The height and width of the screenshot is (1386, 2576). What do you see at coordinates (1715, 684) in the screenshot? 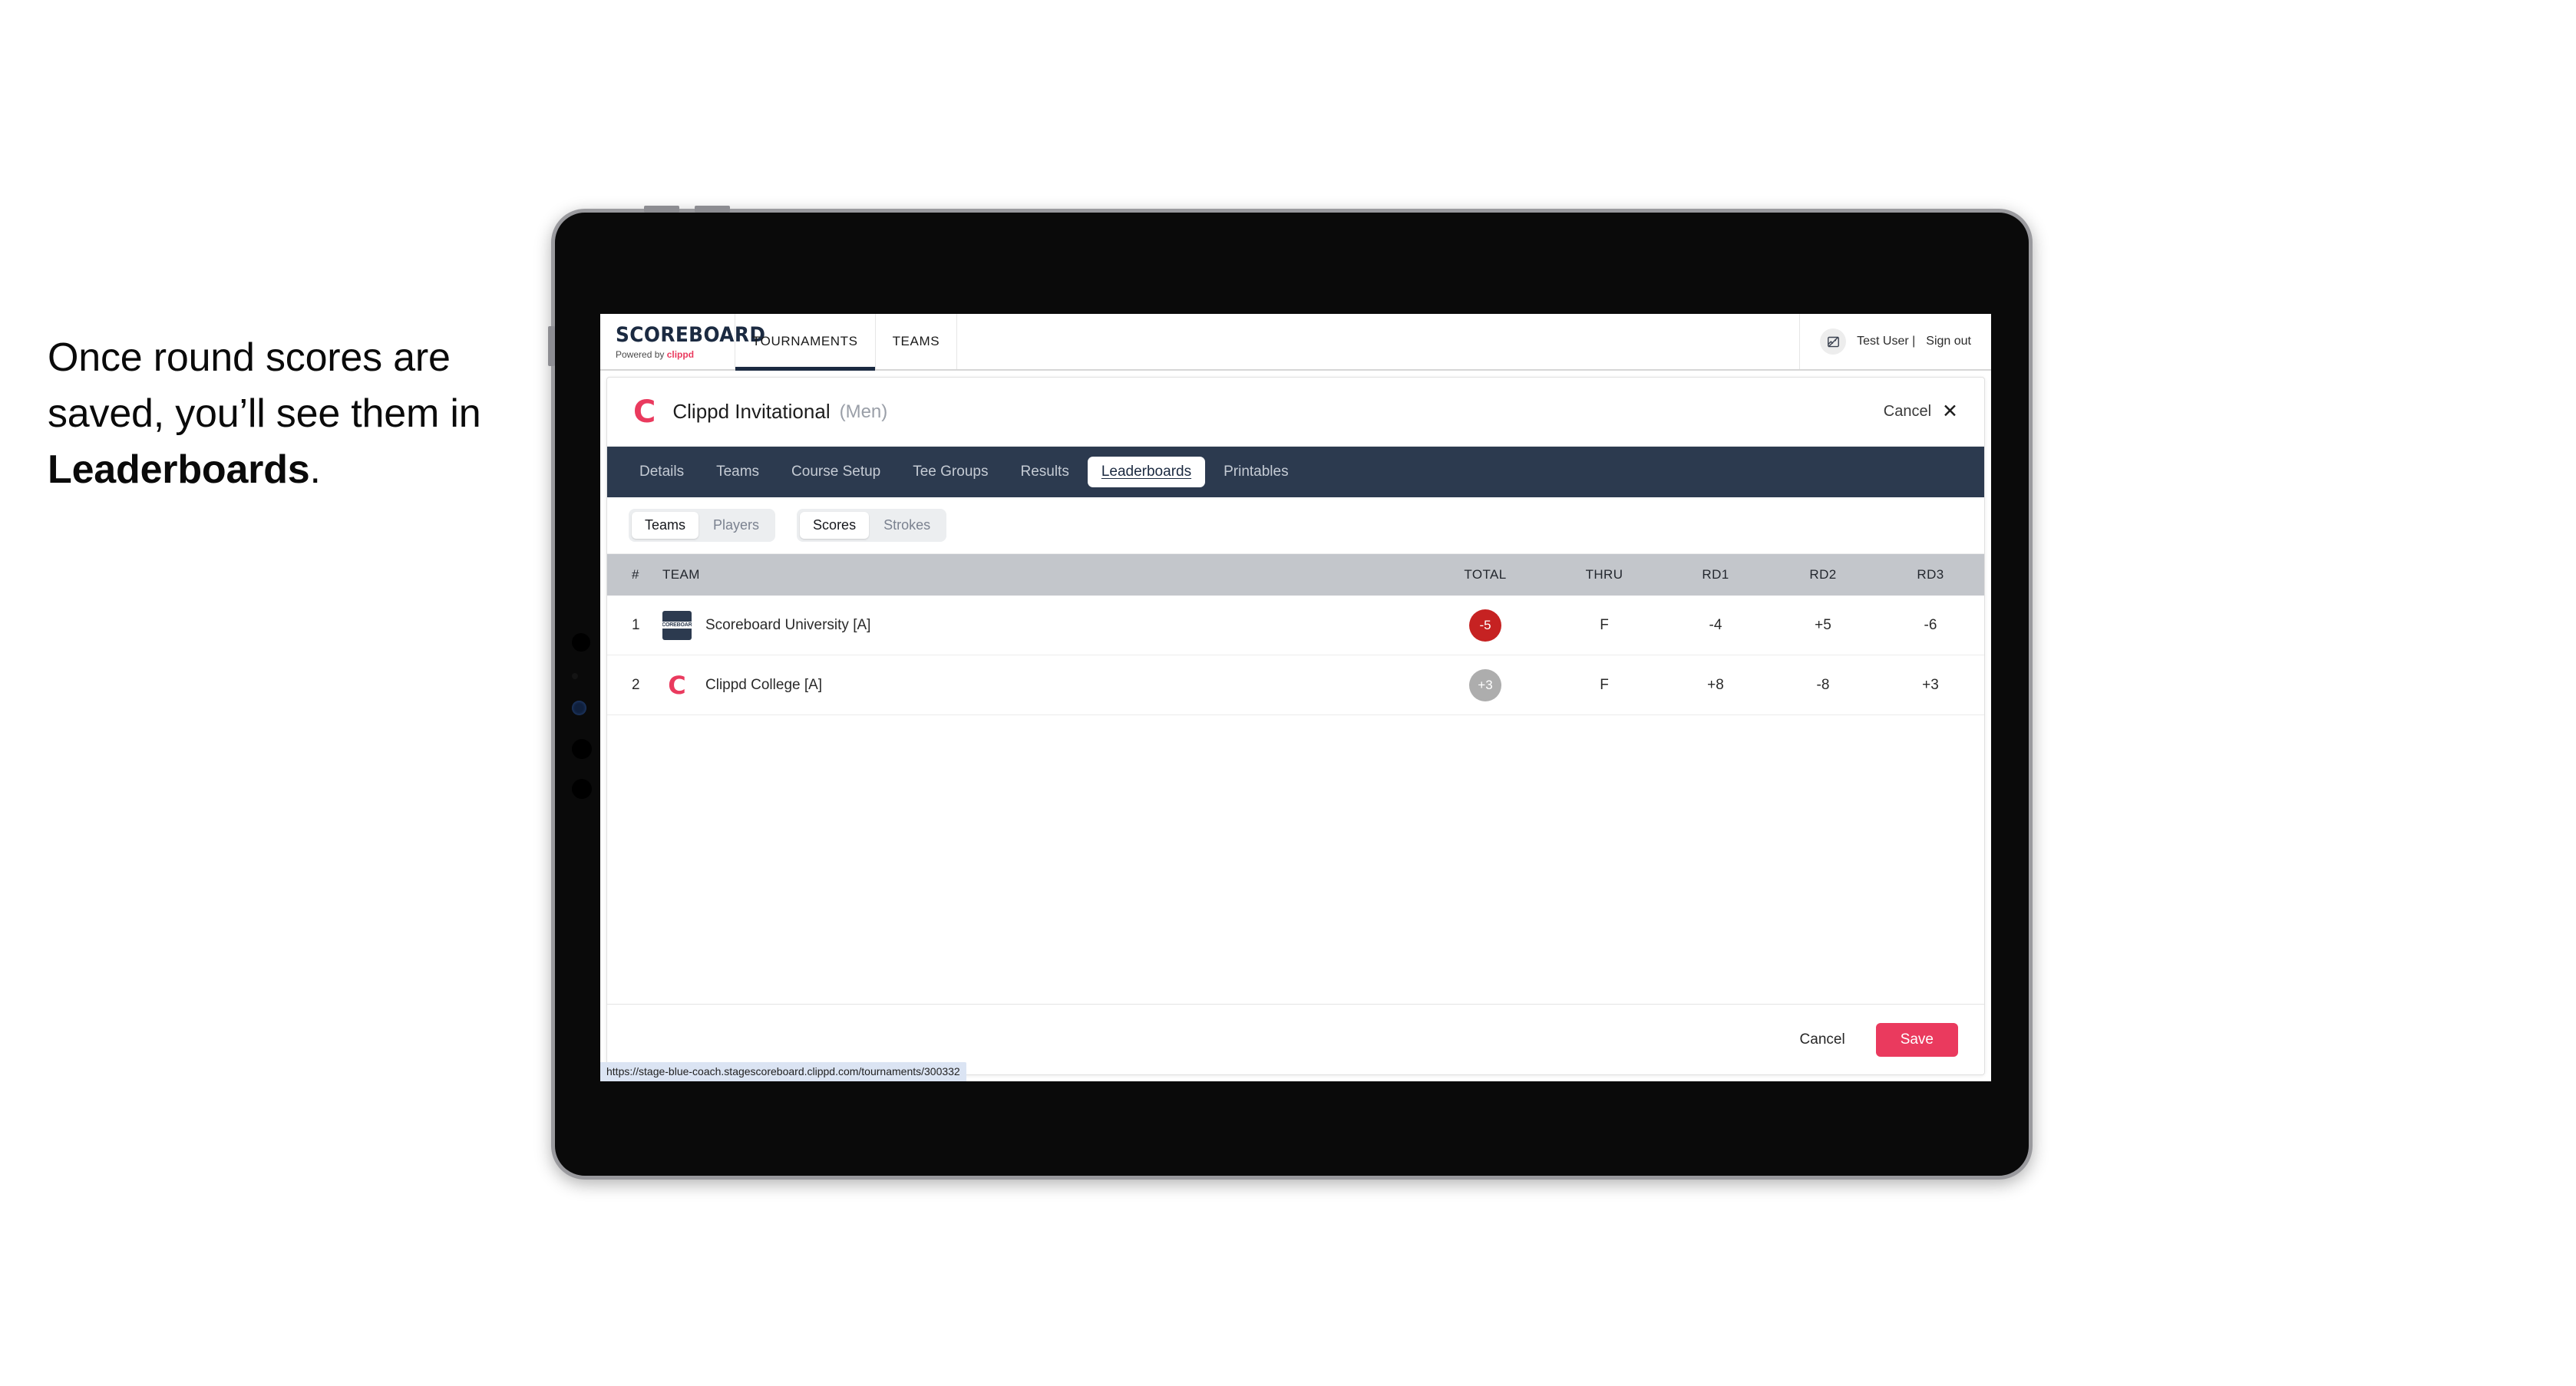
I see `row-rd1: +8` at bounding box center [1715, 684].